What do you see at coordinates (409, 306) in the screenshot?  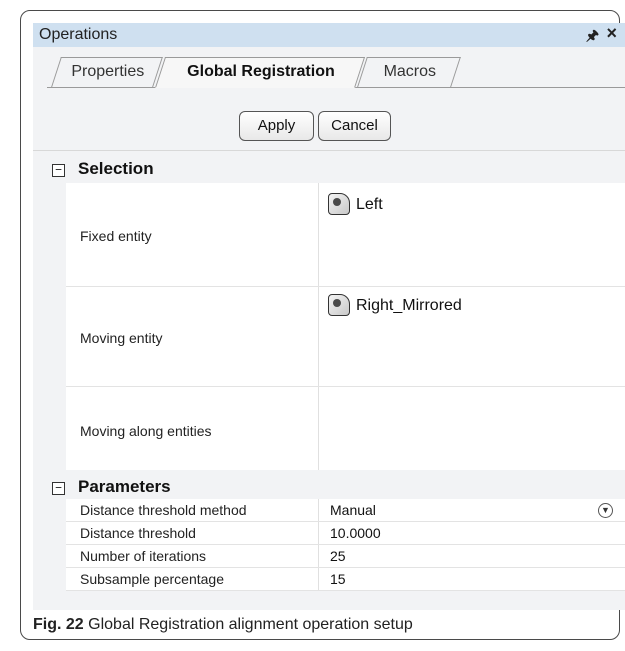 I see `moving-entity-value: Right_Mirrored` at bounding box center [409, 306].